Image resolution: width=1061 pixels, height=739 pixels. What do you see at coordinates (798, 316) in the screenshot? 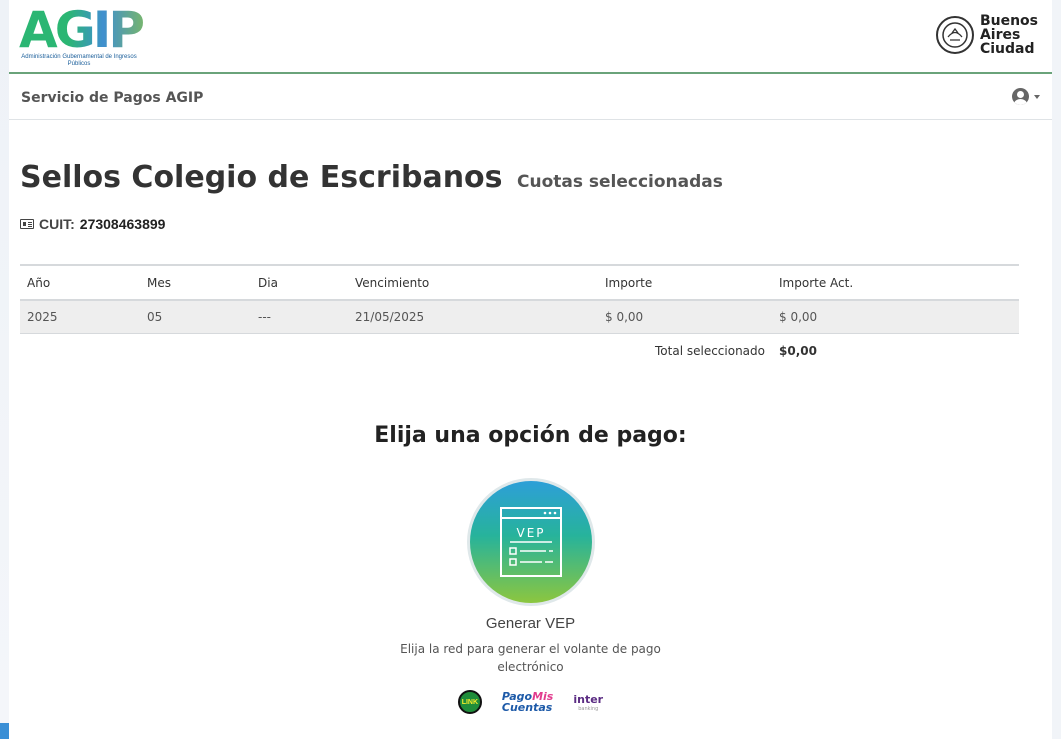
I see `cell-importe-act: $ 0,00` at bounding box center [798, 316].